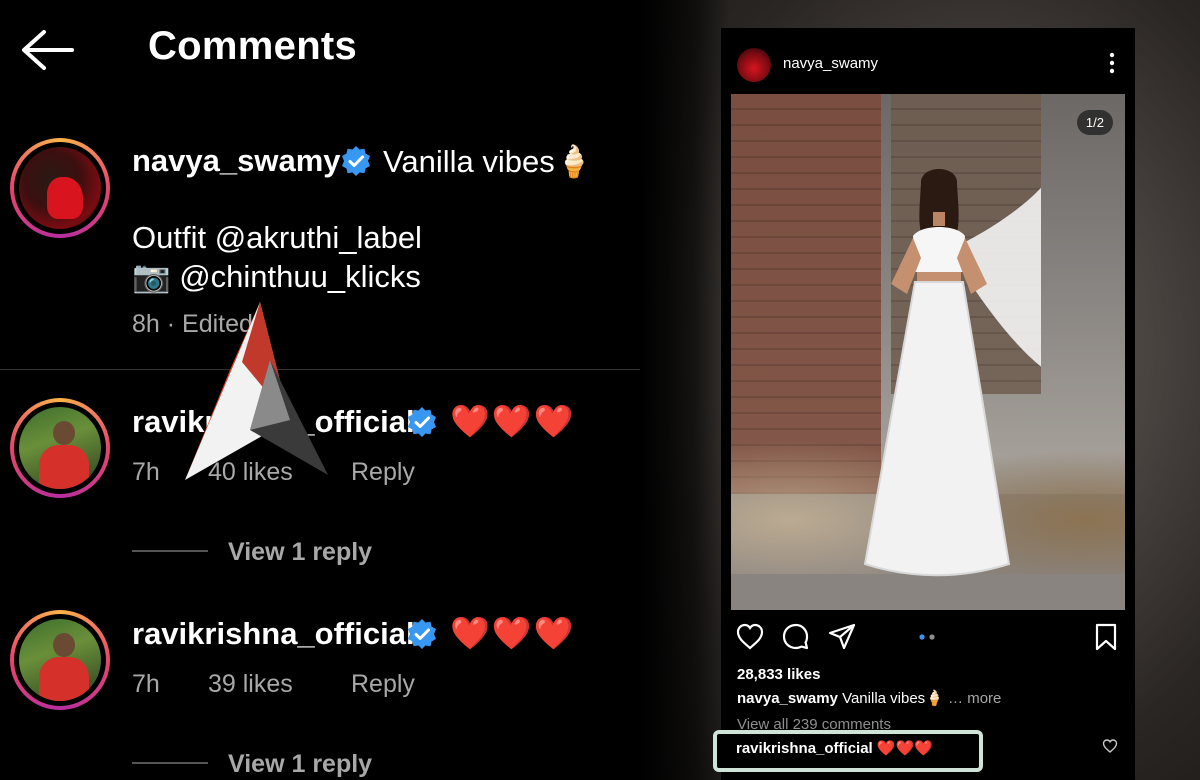 The height and width of the screenshot is (780, 1200). I want to click on carousel-dots-icon, so click(927, 637).